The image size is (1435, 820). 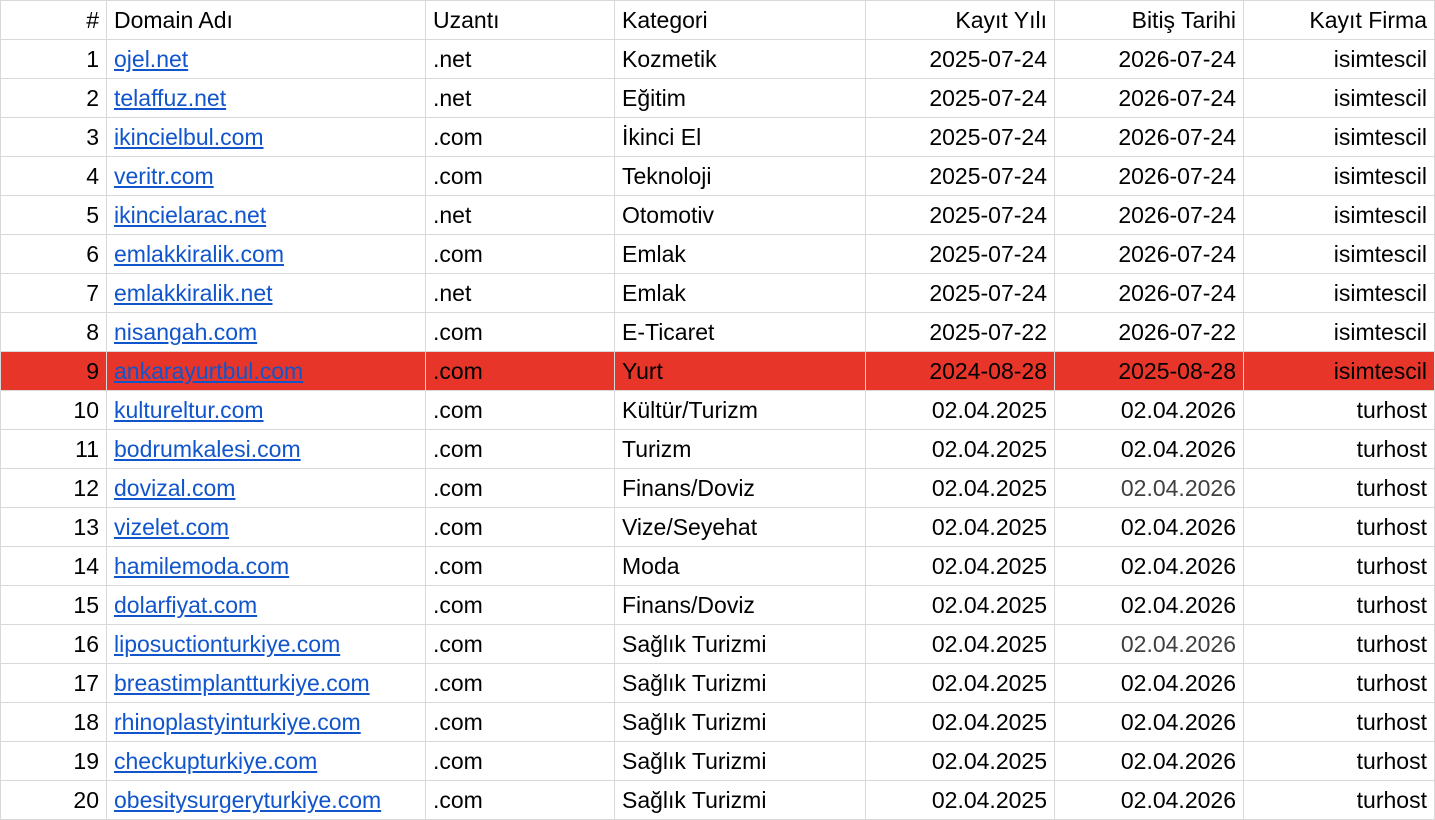 I want to click on row-number-cell: 2, so click(x=53, y=98).